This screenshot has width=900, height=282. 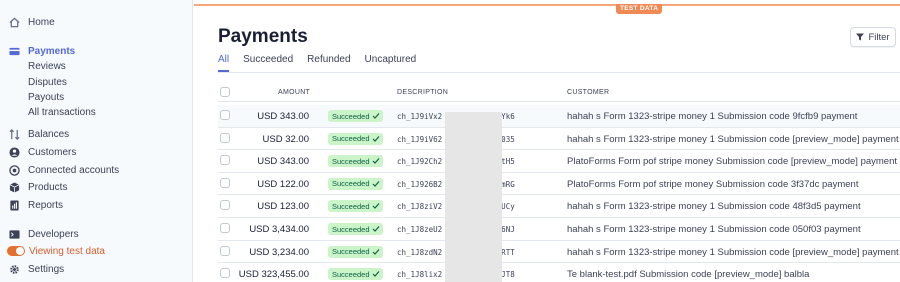 I want to click on column-description: DESCRIPTION, so click(x=423, y=92).